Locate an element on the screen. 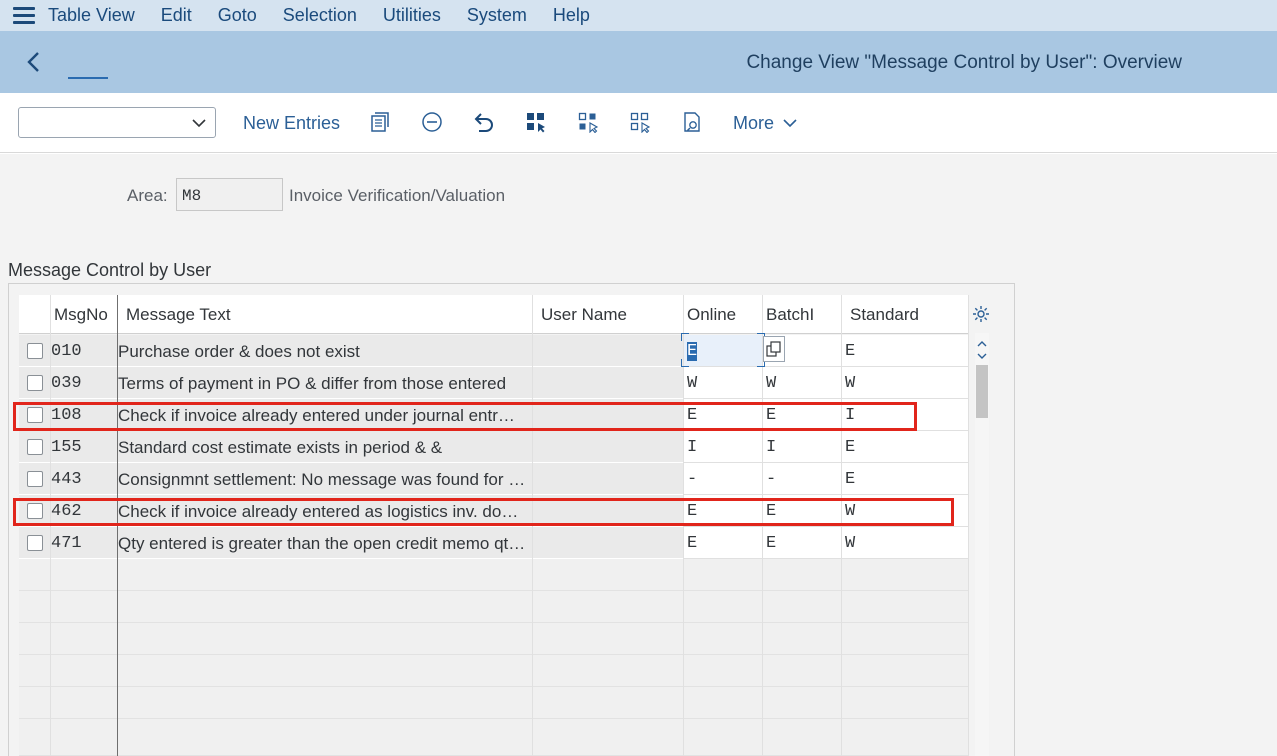 The width and height of the screenshot is (1277, 756). value-help-button is located at coordinates (774, 349).